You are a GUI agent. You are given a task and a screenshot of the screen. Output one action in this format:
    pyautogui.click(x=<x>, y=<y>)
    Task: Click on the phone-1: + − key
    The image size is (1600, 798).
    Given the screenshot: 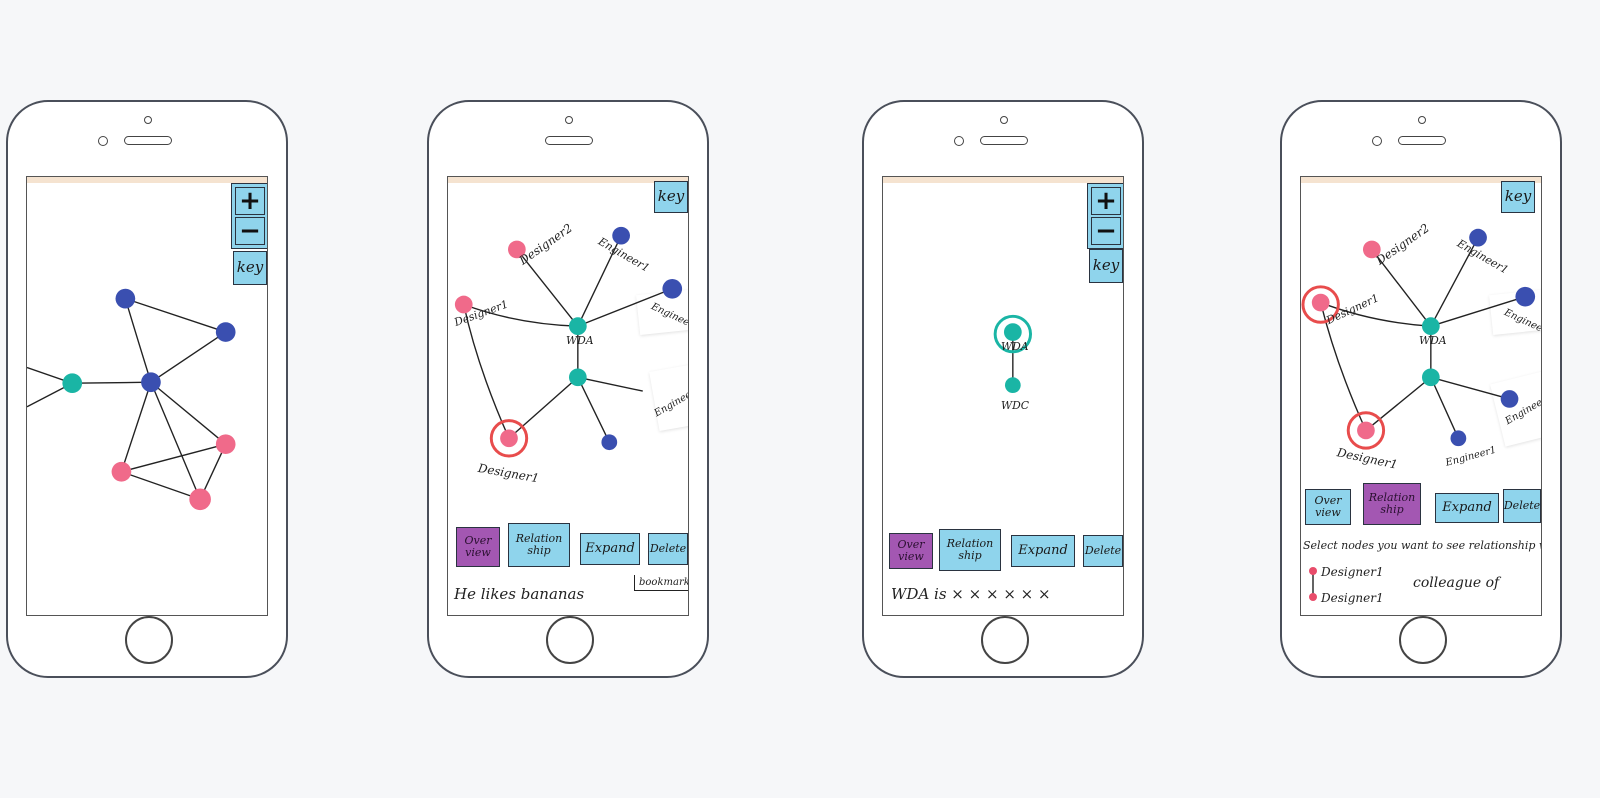 What is the action you would take?
    pyautogui.click(x=147, y=389)
    